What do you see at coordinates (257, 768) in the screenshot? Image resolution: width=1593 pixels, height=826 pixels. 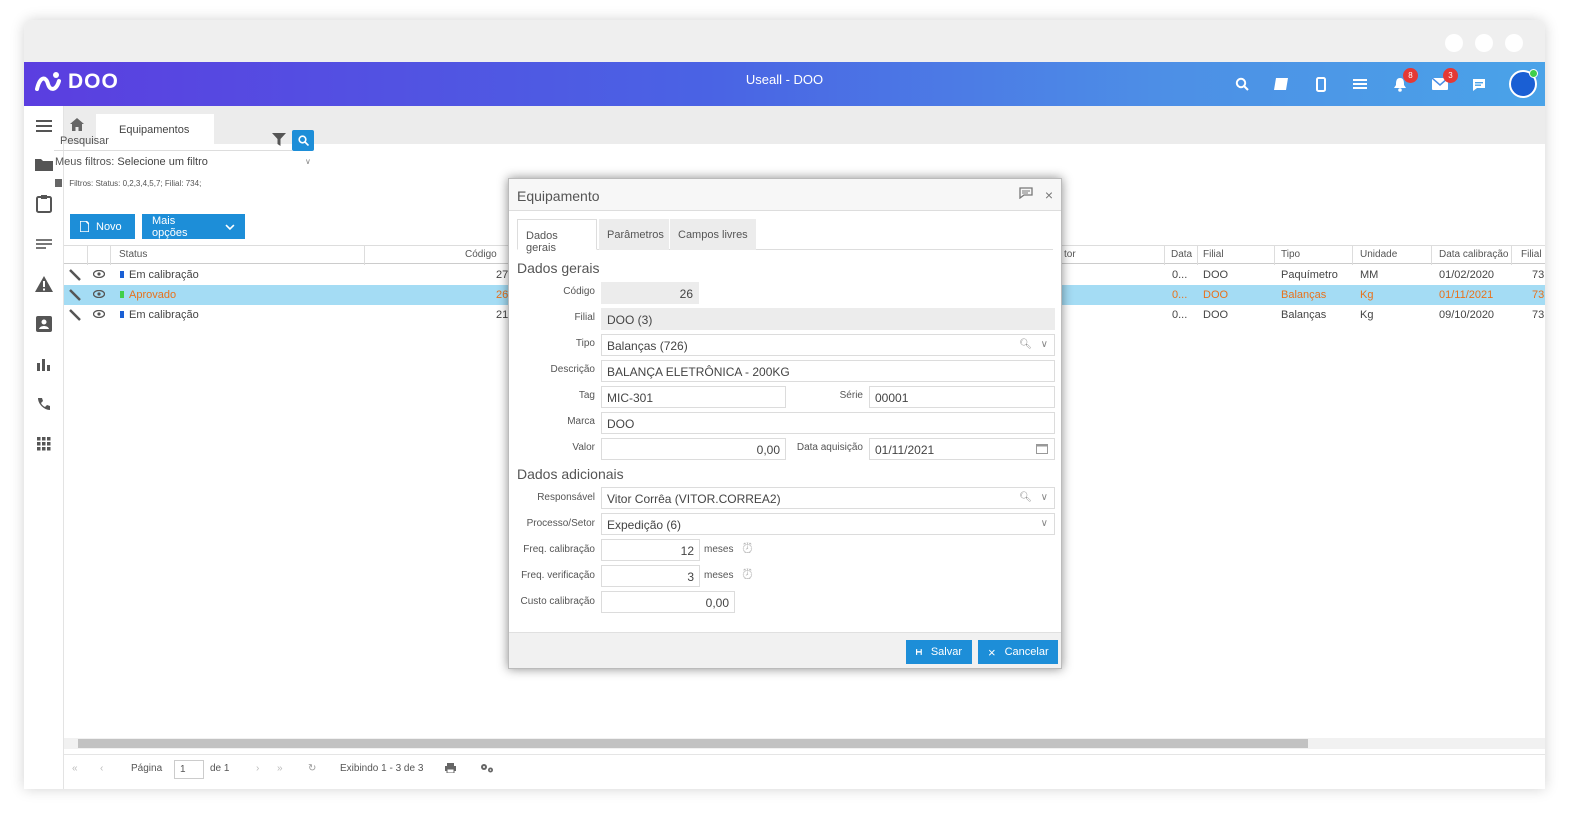 I see `next-page-icon: ›` at bounding box center [257, 768].